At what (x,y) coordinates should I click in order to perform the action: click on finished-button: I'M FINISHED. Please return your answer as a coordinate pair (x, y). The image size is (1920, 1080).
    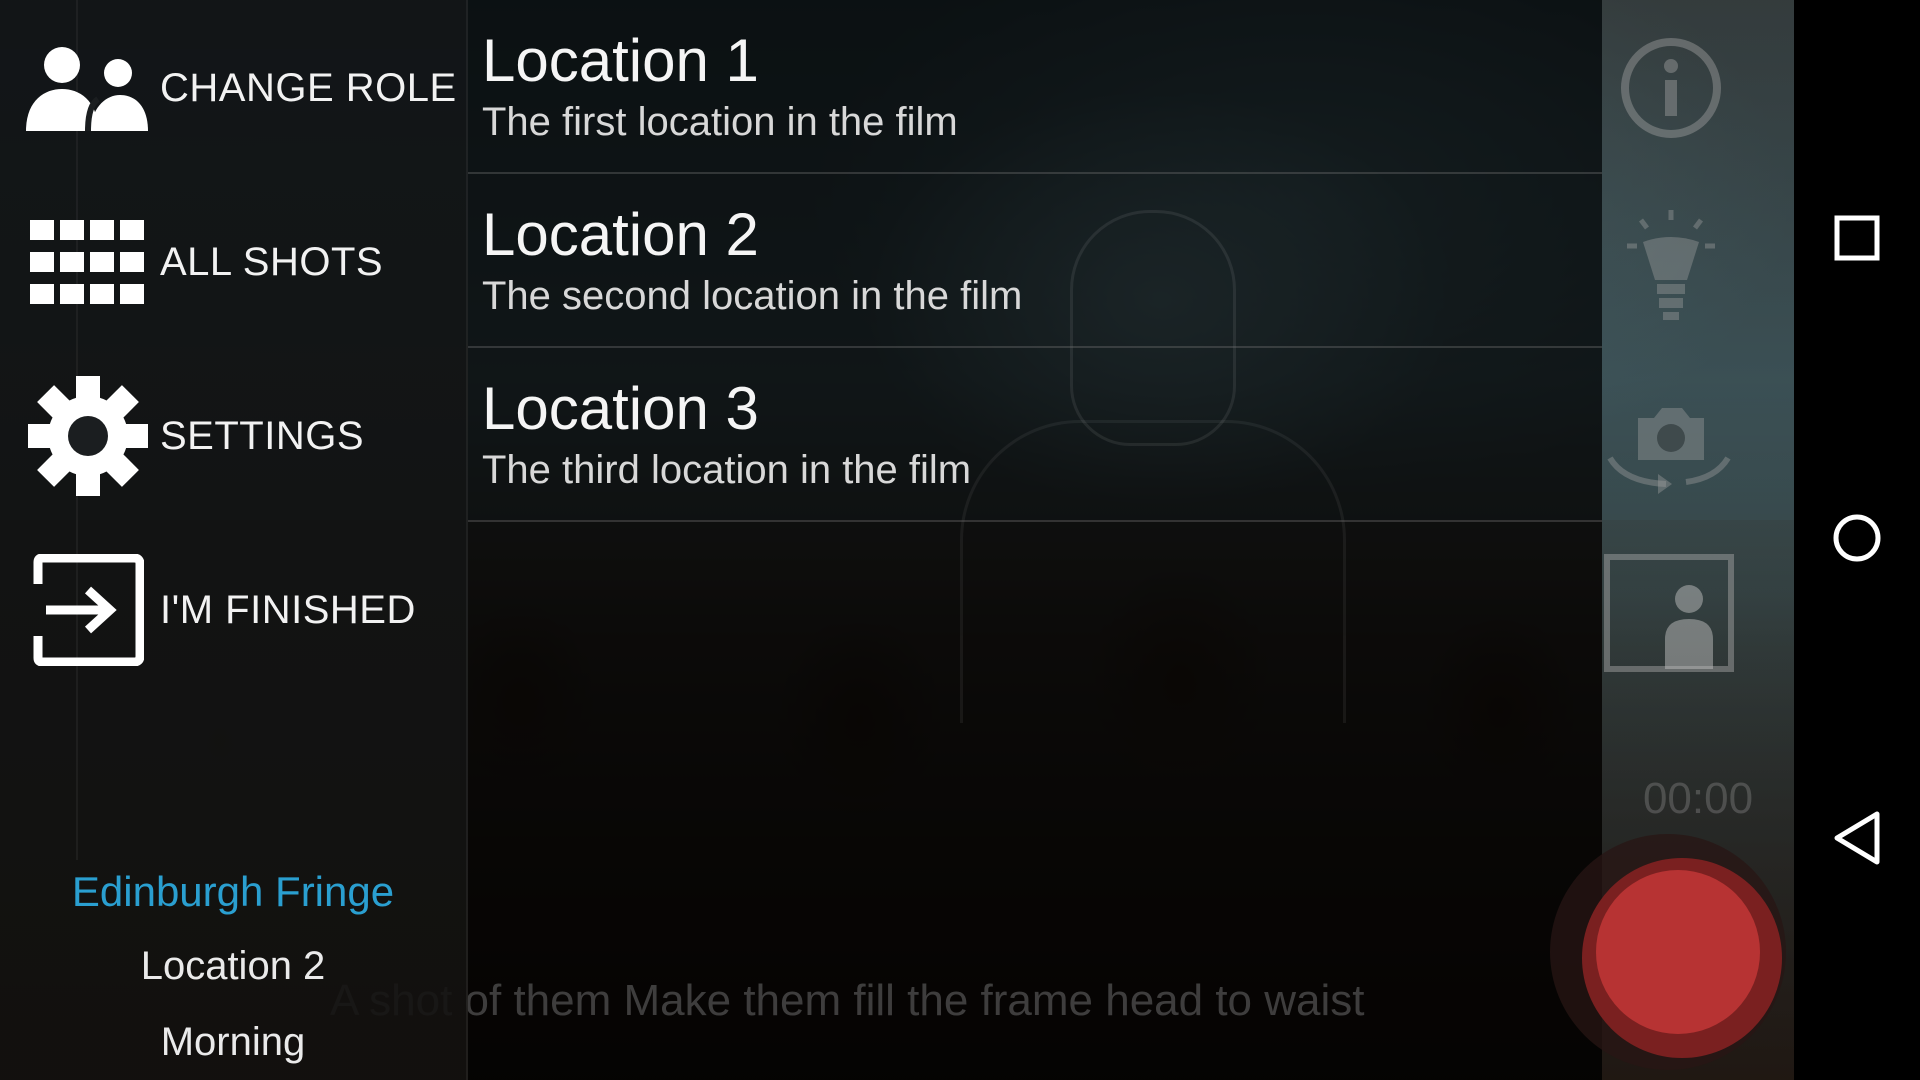
    Looking at the image, I should click on (233, 610).